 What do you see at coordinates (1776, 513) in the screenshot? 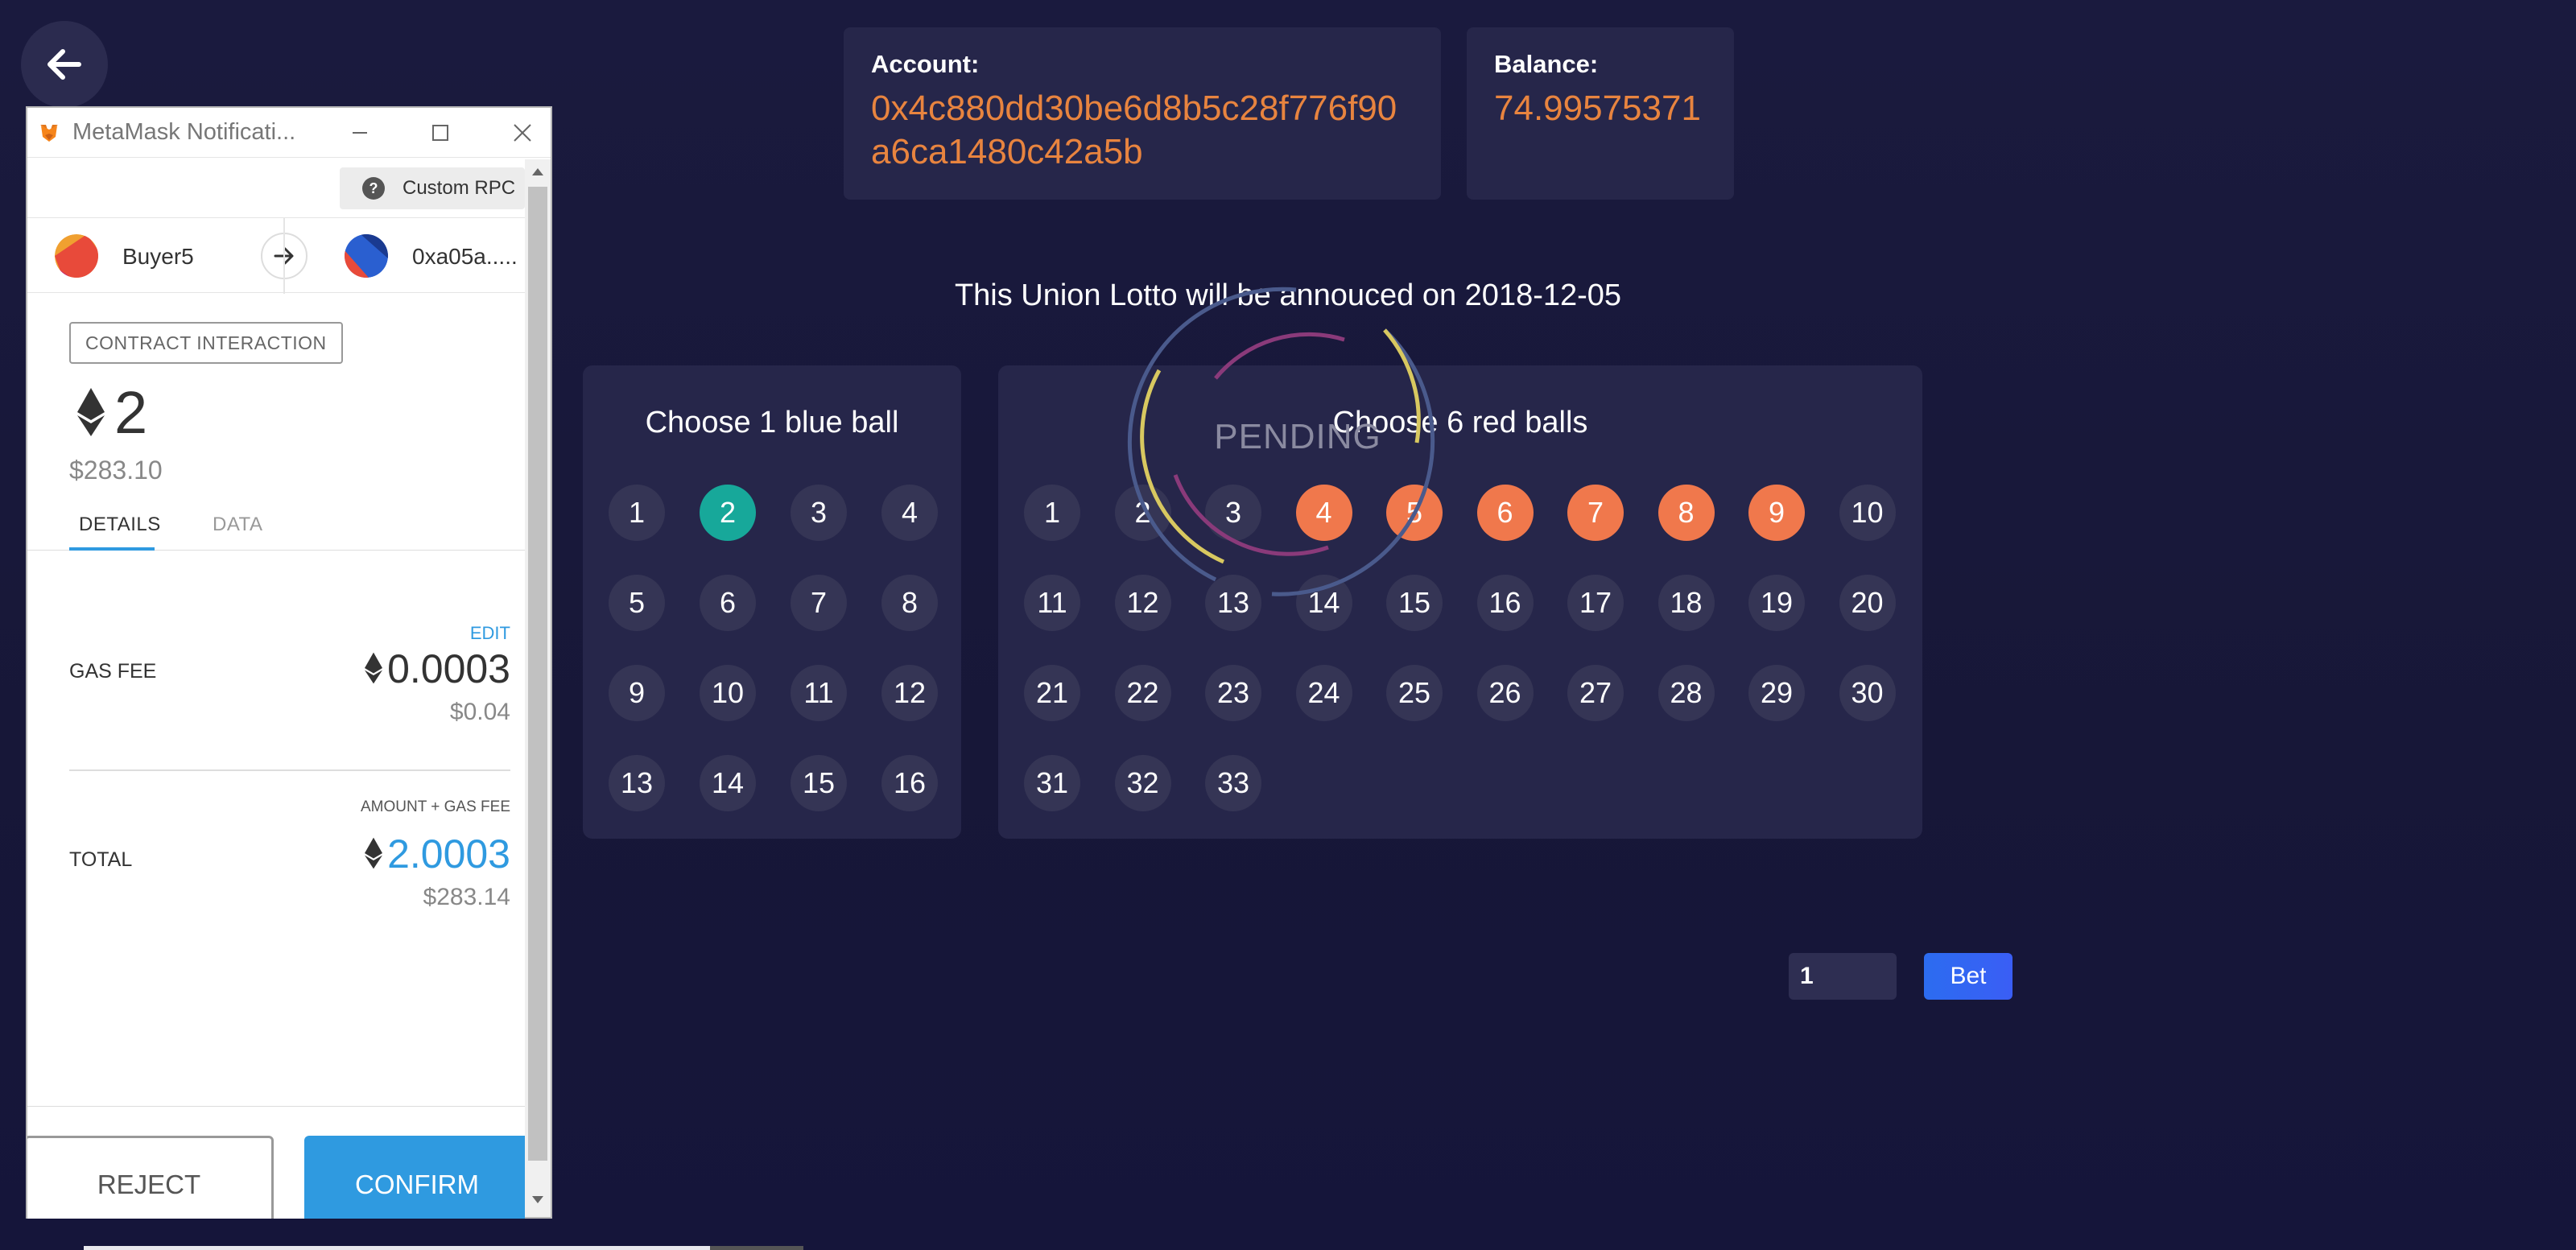
I see `red-ball-9: 9` at bounding box center [1776, 513].